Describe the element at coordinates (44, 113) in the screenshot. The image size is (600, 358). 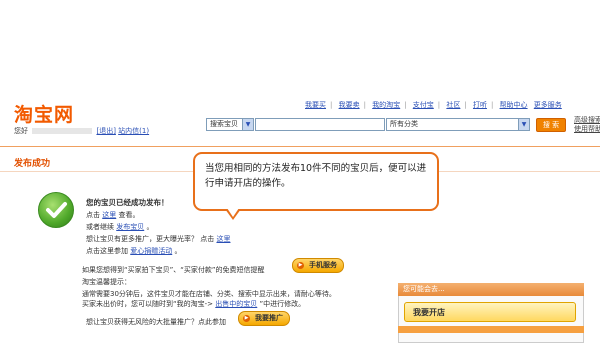
I see `taobao-logo: 淘宝网` at that location.